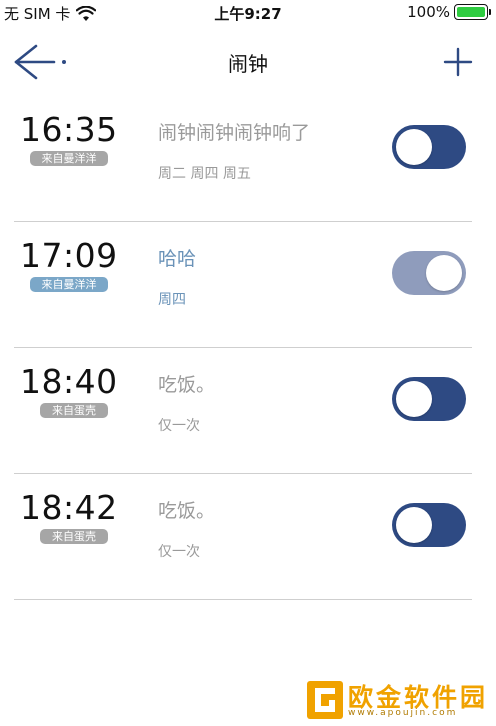 This screenshot has height=726, width=496. Describe the element at coordinates (243, 599) in the screenshot. I see `divider` at that location.